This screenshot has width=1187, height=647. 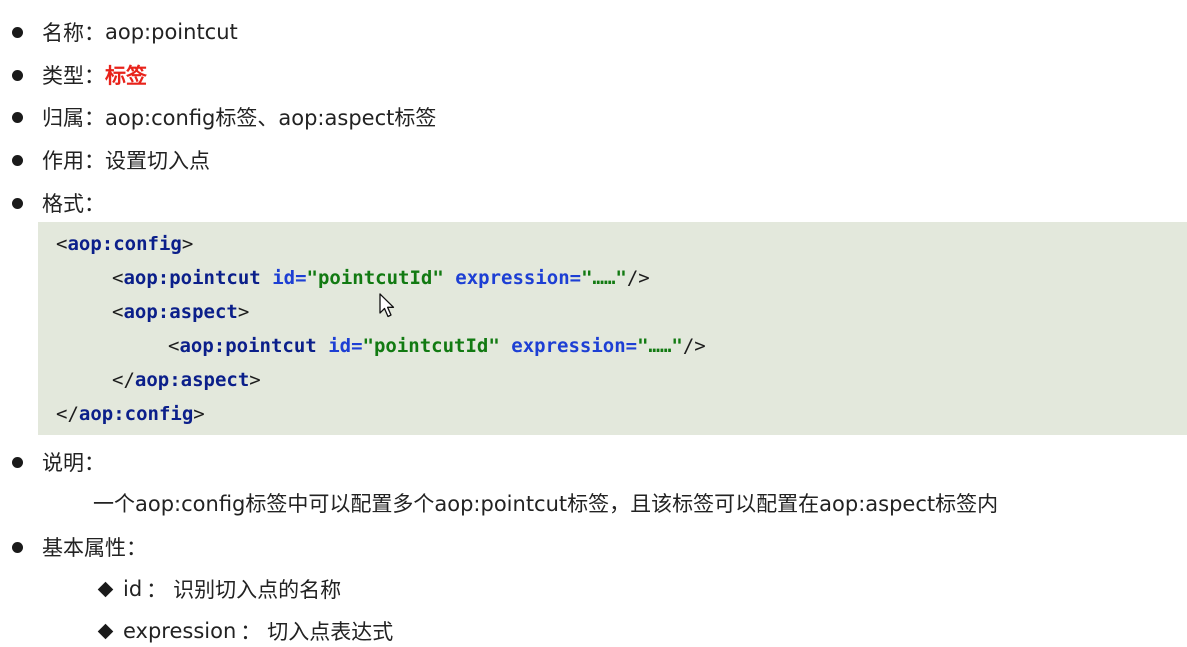 I want to click on code-line-config-close: </aop:config >, so click(x=130, y=414).